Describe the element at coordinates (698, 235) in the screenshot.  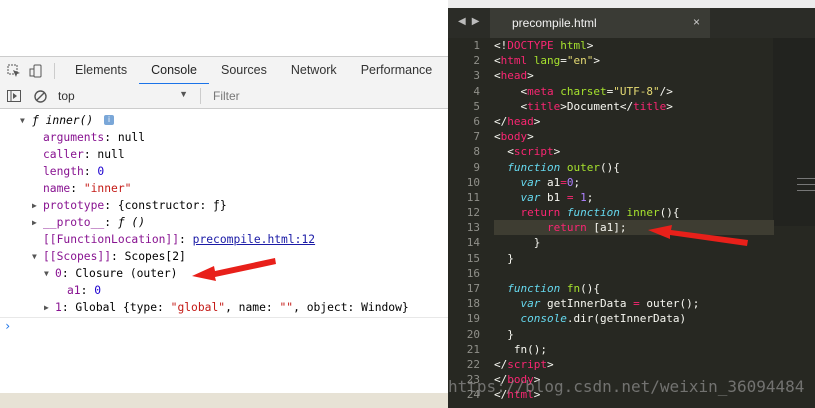
I see `arrow-return-line` at that location.